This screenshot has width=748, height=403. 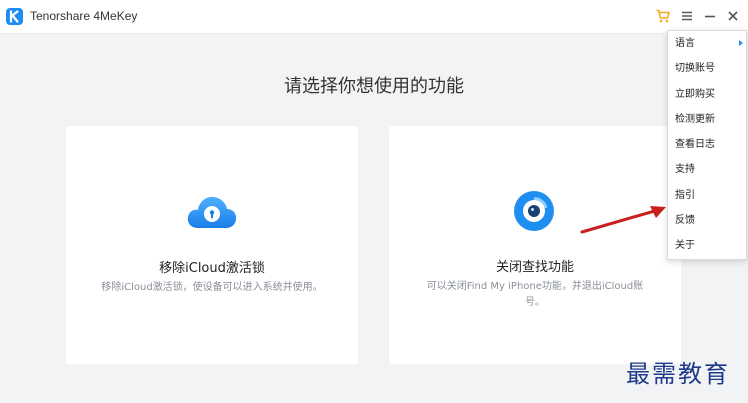 I want to click on watermark-text: 最需教育, so click(x=678, y=374).